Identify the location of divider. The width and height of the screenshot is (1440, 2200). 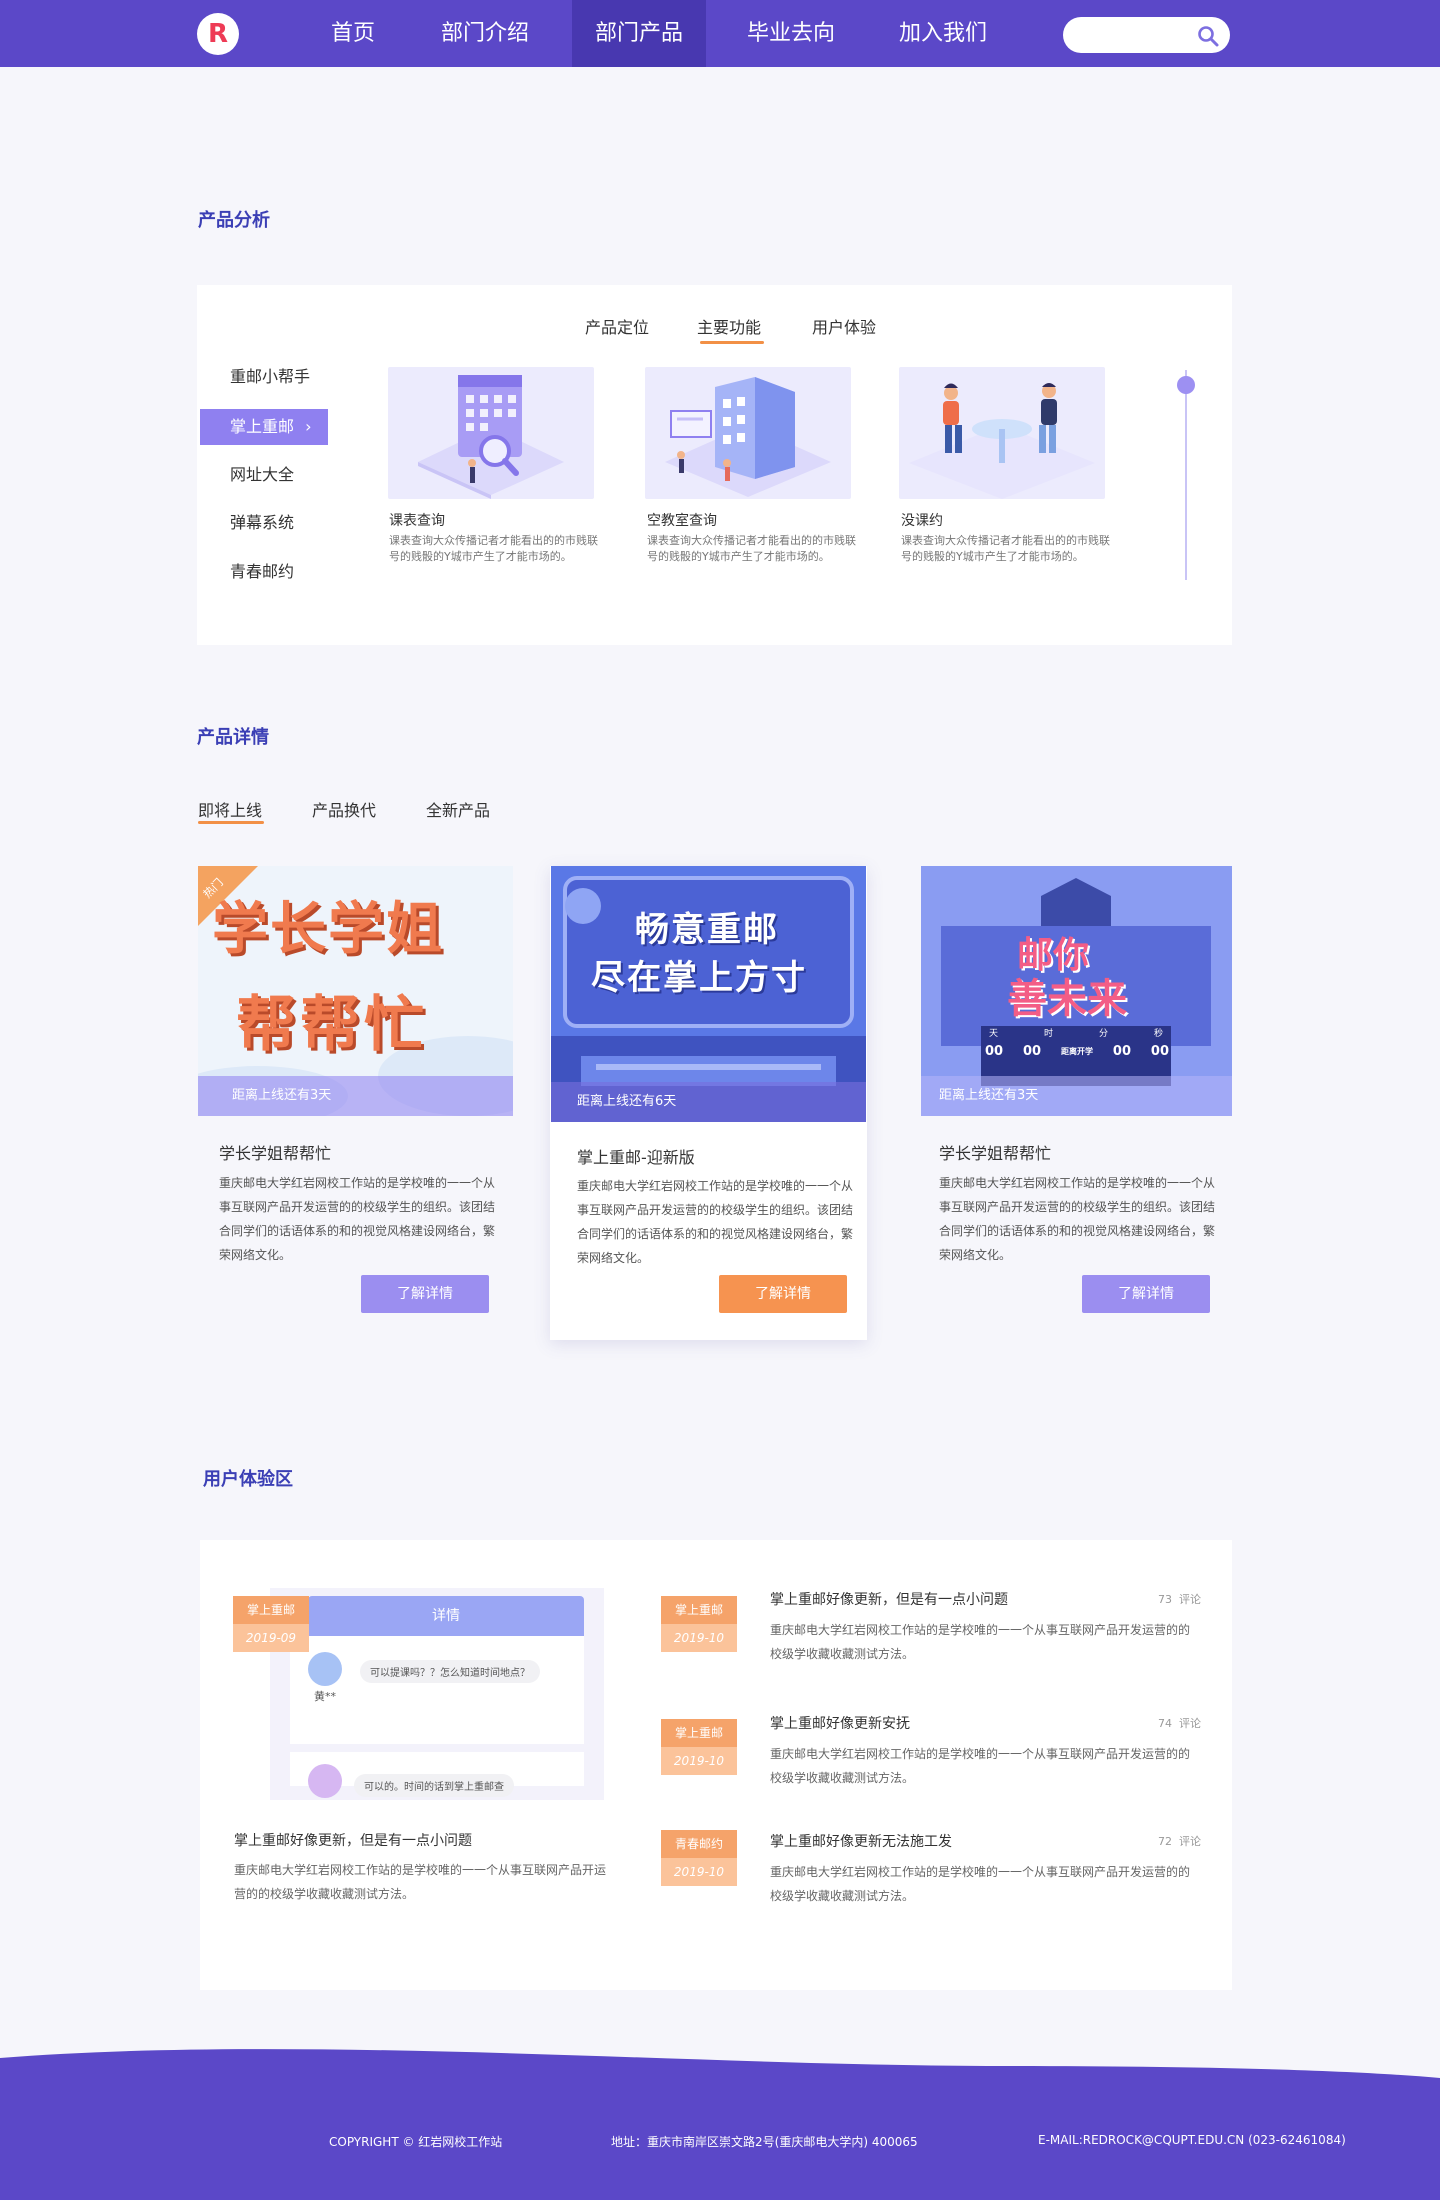
(437, 1748).